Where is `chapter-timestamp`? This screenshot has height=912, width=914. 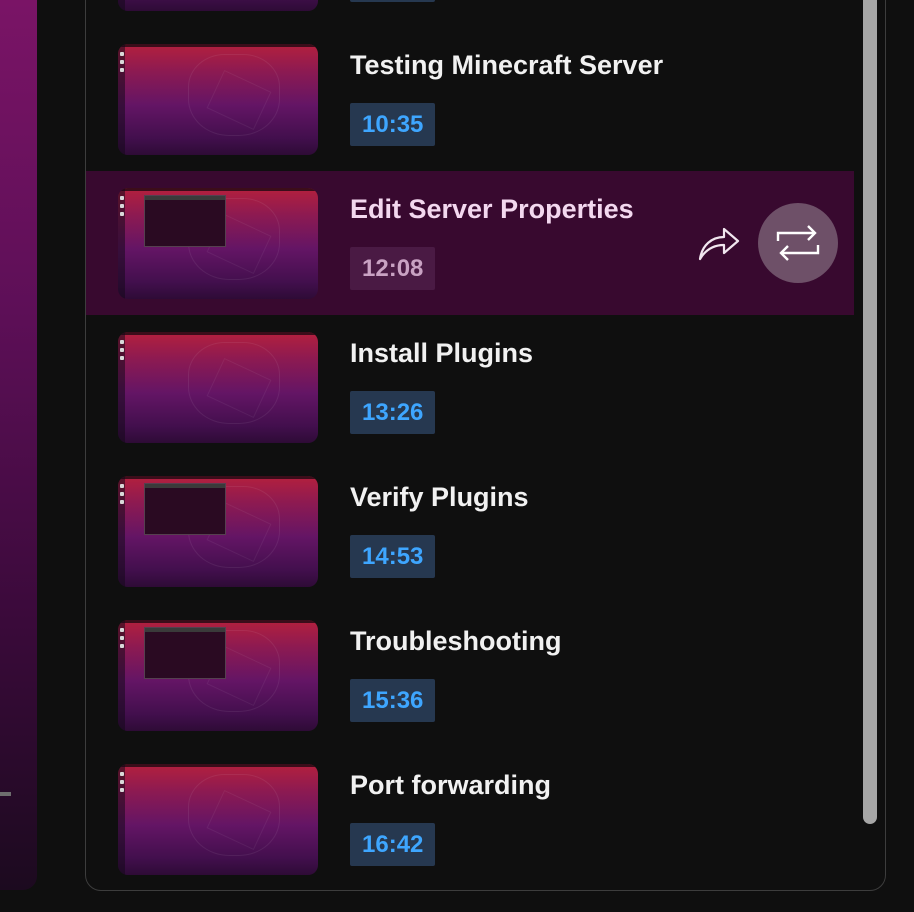 chapter-timestamp is located at coordinates (392, 1).